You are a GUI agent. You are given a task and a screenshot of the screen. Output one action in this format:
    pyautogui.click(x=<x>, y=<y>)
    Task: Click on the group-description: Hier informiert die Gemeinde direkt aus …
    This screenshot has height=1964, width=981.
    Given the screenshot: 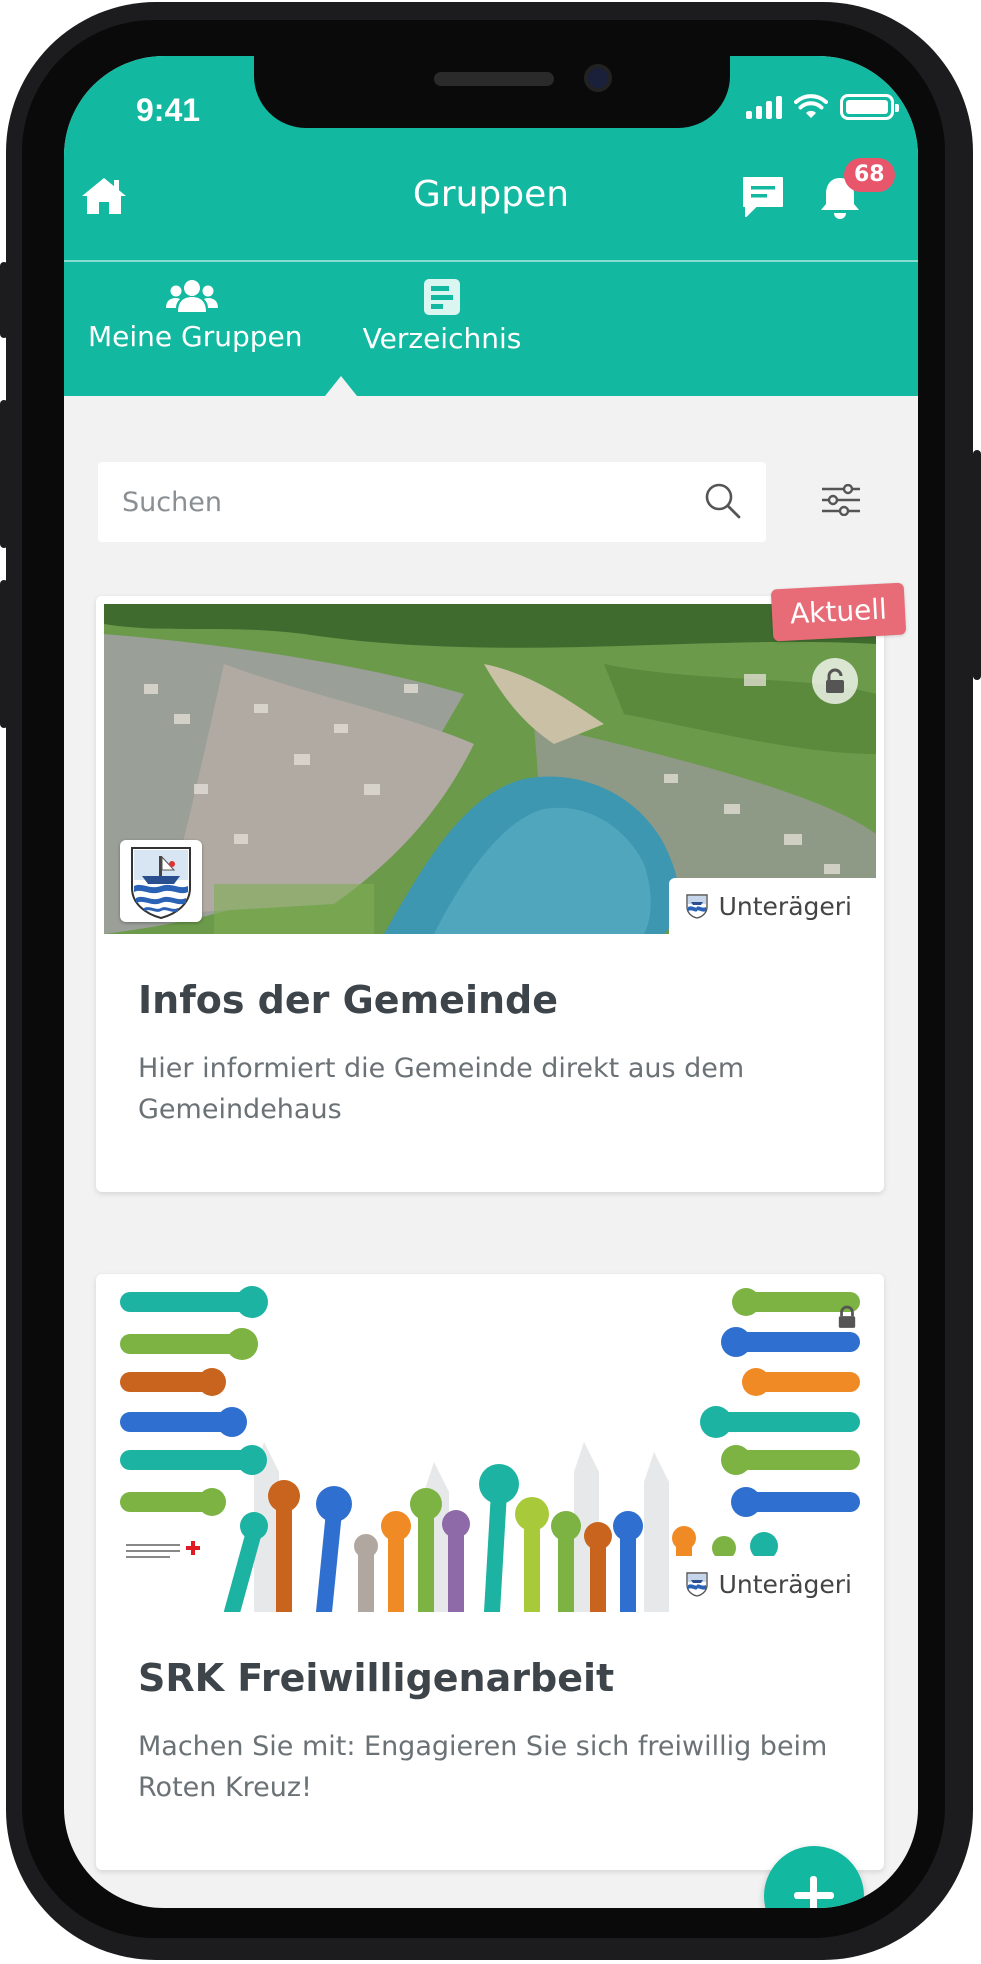 What is the action you would take?
    pyautogui.click(x=441, y=1089)
    